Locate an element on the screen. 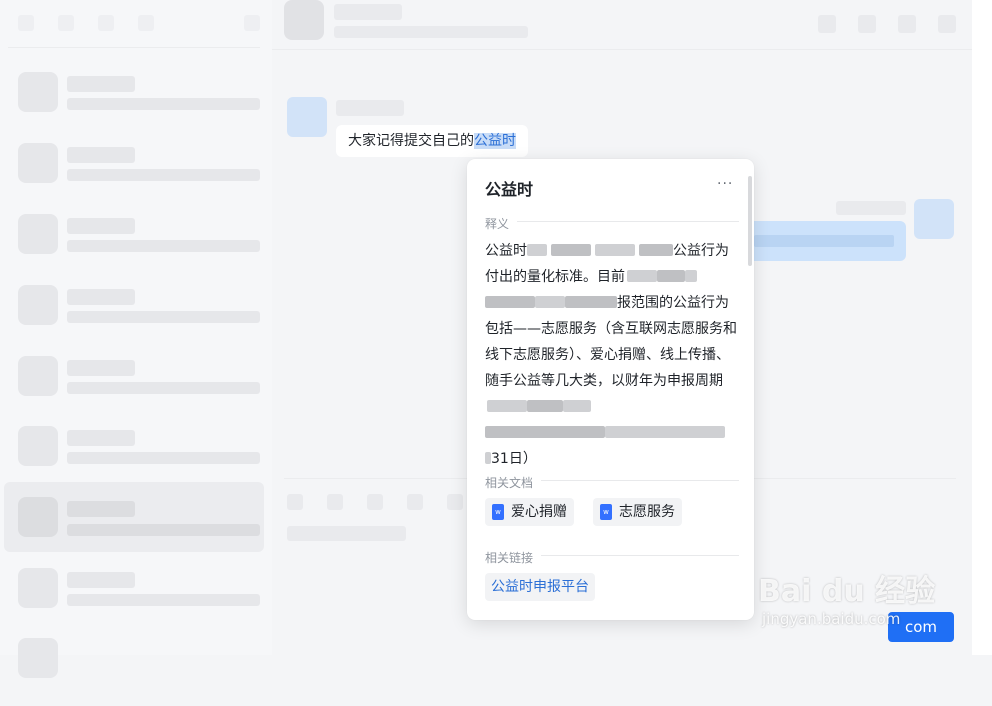 The height and width of the screenshot is (706, 992). chat-subtitle-placeholder is located at coordinates (431, 32).